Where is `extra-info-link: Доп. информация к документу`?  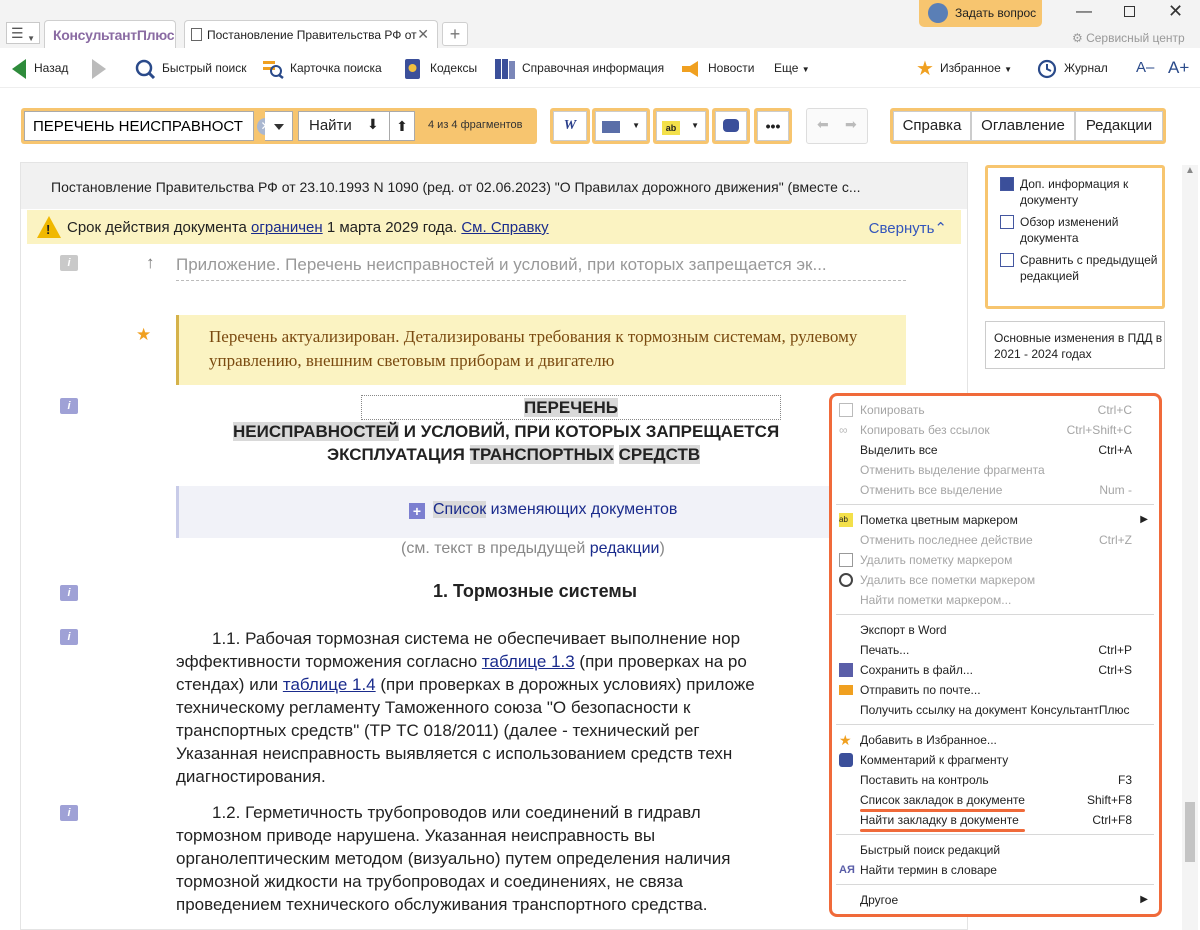 extra-info-link: Доп. информация к документу is located at coordinates (1078, 192).